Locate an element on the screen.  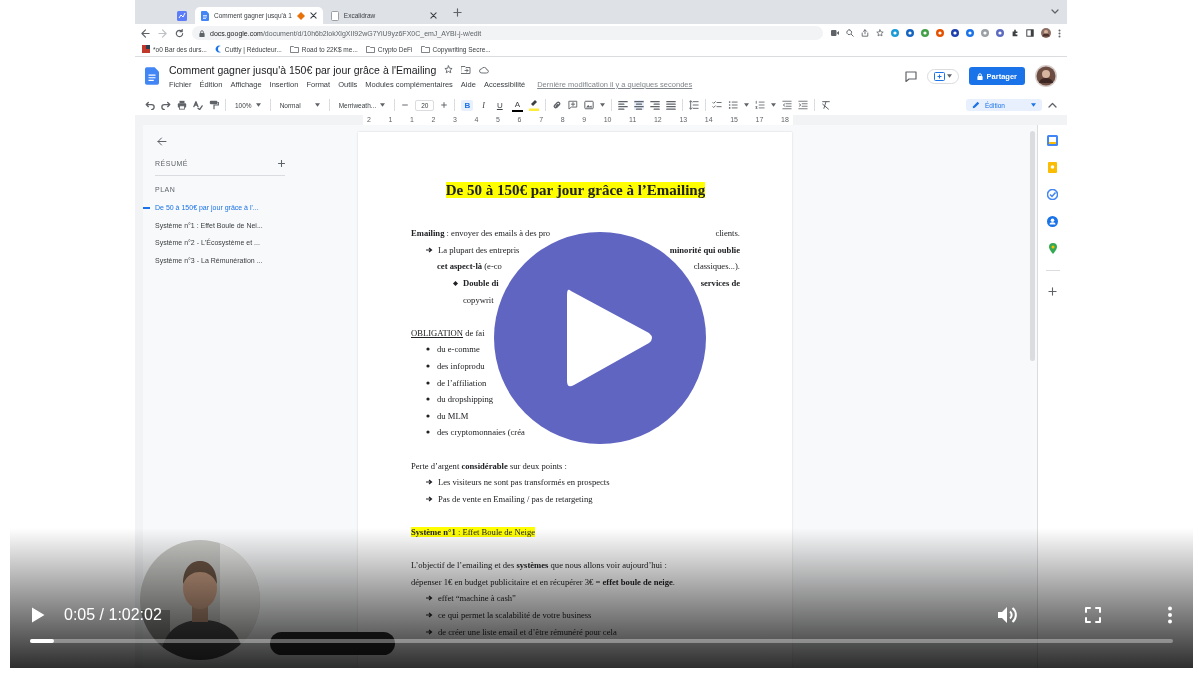
back-icon is located at coordinates (145, 33).